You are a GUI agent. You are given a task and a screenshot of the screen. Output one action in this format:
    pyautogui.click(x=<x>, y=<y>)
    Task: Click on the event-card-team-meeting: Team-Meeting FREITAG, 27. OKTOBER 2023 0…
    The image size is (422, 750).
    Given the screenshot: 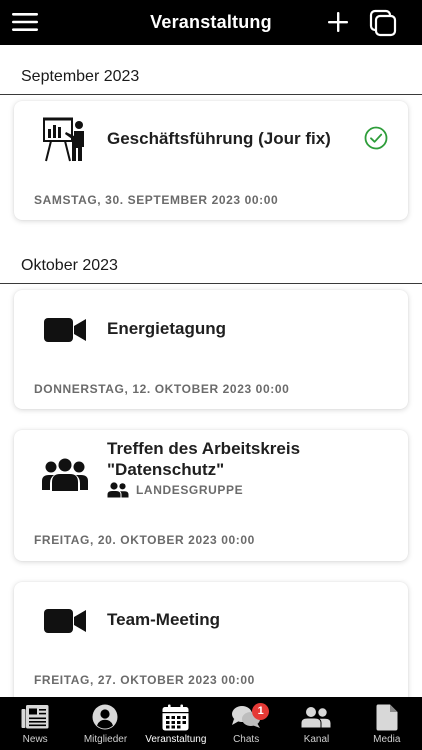 What is the action you would take?
    pyautogui.click(x=211, y=639)
    